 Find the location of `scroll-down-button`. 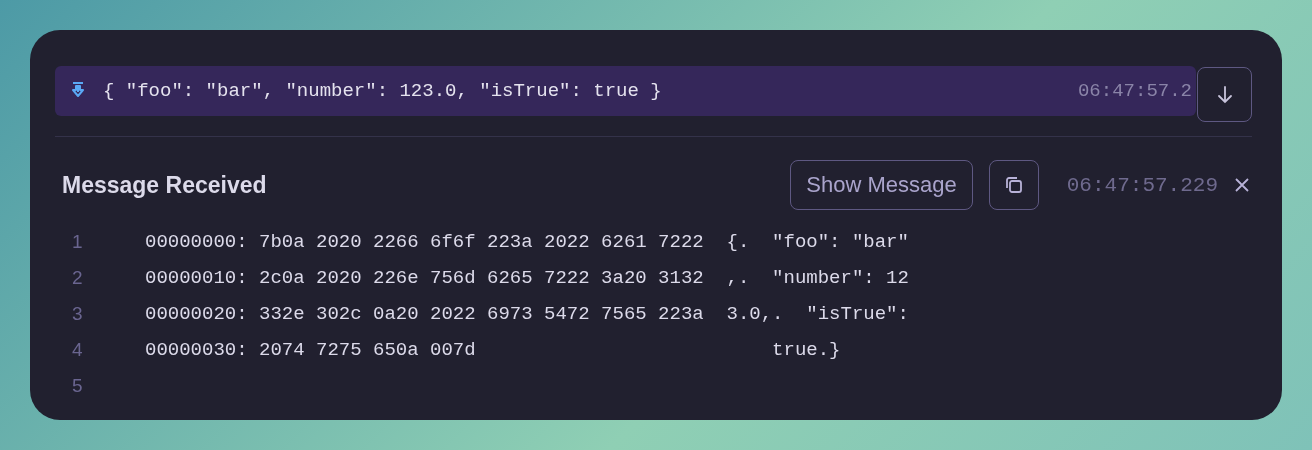

scroll-down-button is located at coordinates (1224, 94).